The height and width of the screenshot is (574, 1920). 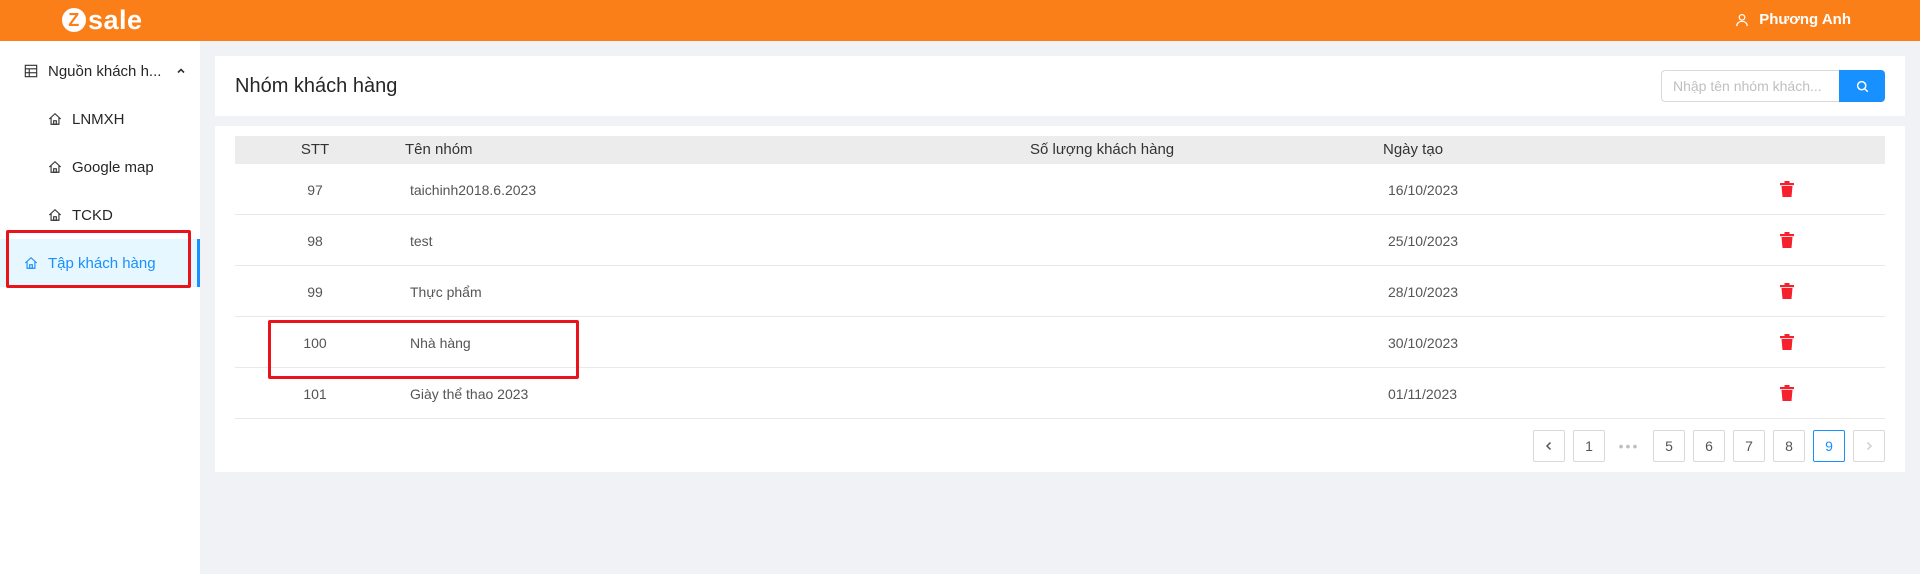 What do you see at coordinates (1423, 394) in the screenshot?
I see `cell-date: 01/11/2023` at bounding box center [1423, 394].